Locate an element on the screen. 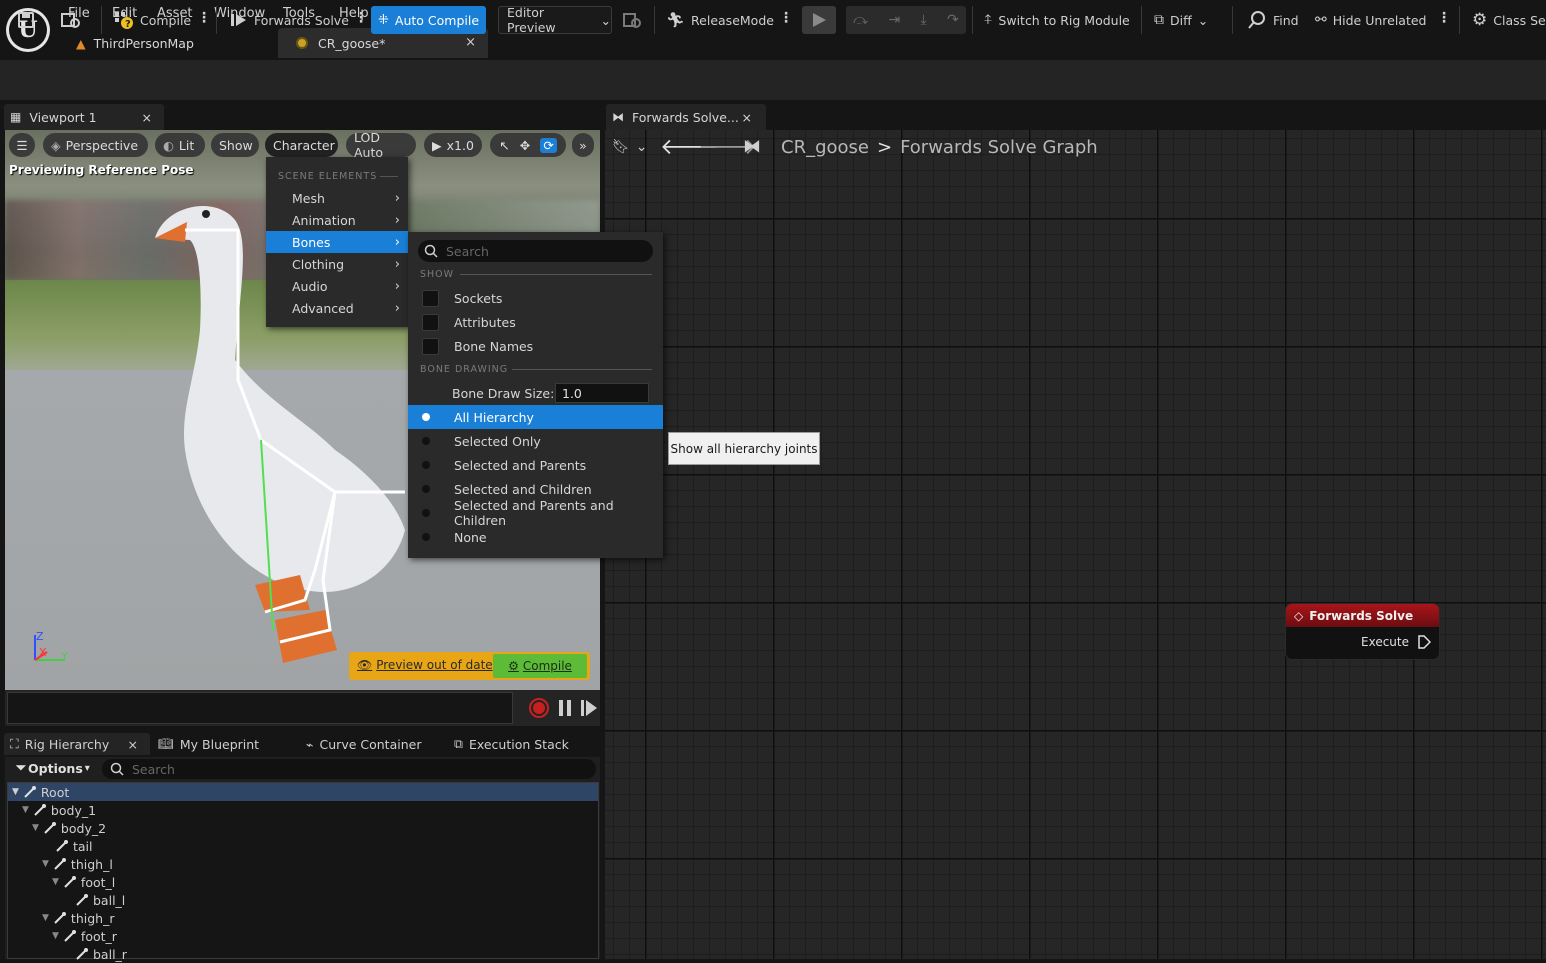 The width and height of the screenshot is (1546, 963). tab-curve-container: ⌁ Curve Container is located at coordinates (363, 744).